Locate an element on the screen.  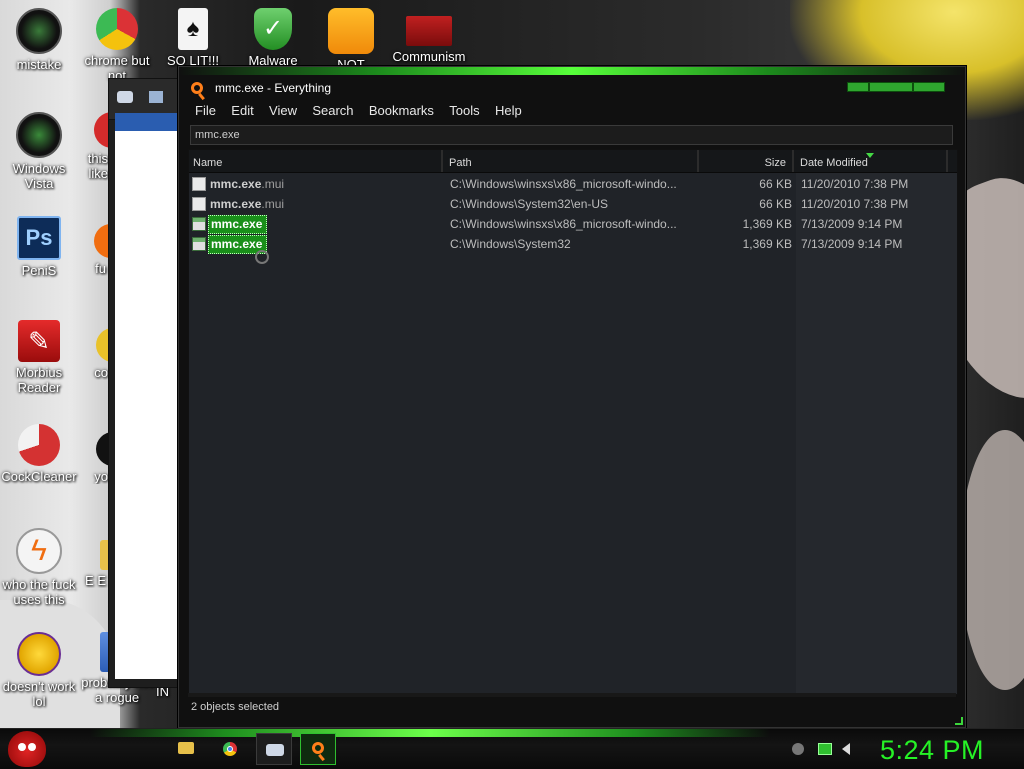
green-circle-icon is located at coordinates (39, 31).